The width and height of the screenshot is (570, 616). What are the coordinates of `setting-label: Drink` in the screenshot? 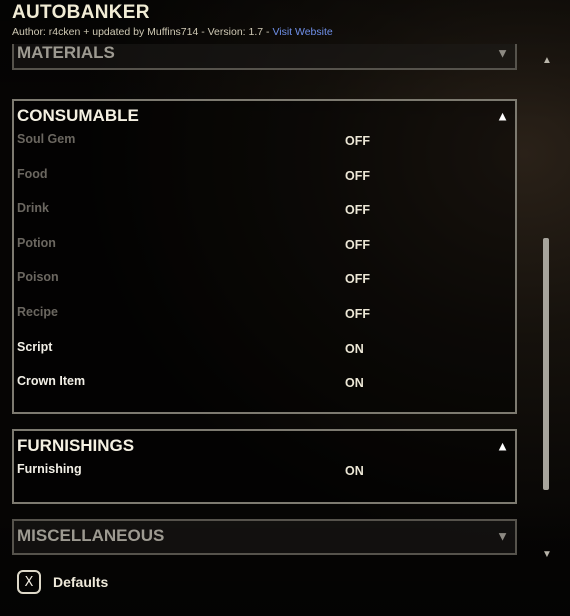 It's located at (33, 208).